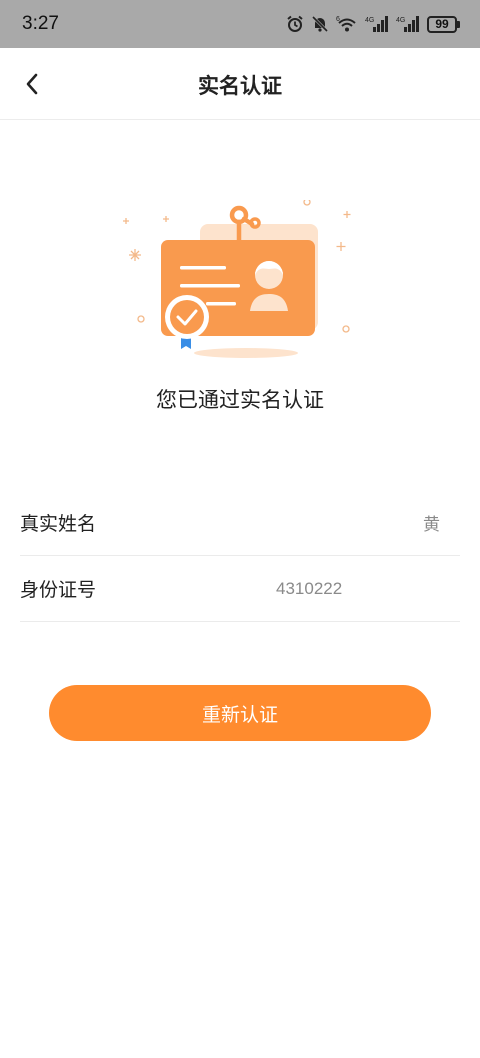 Image resolution: width=480 pixels, height=1058 pixels. Describe the element at coordinates (407, 24) in the screenshot. I see `signal-icon-2: 4G` at that location.